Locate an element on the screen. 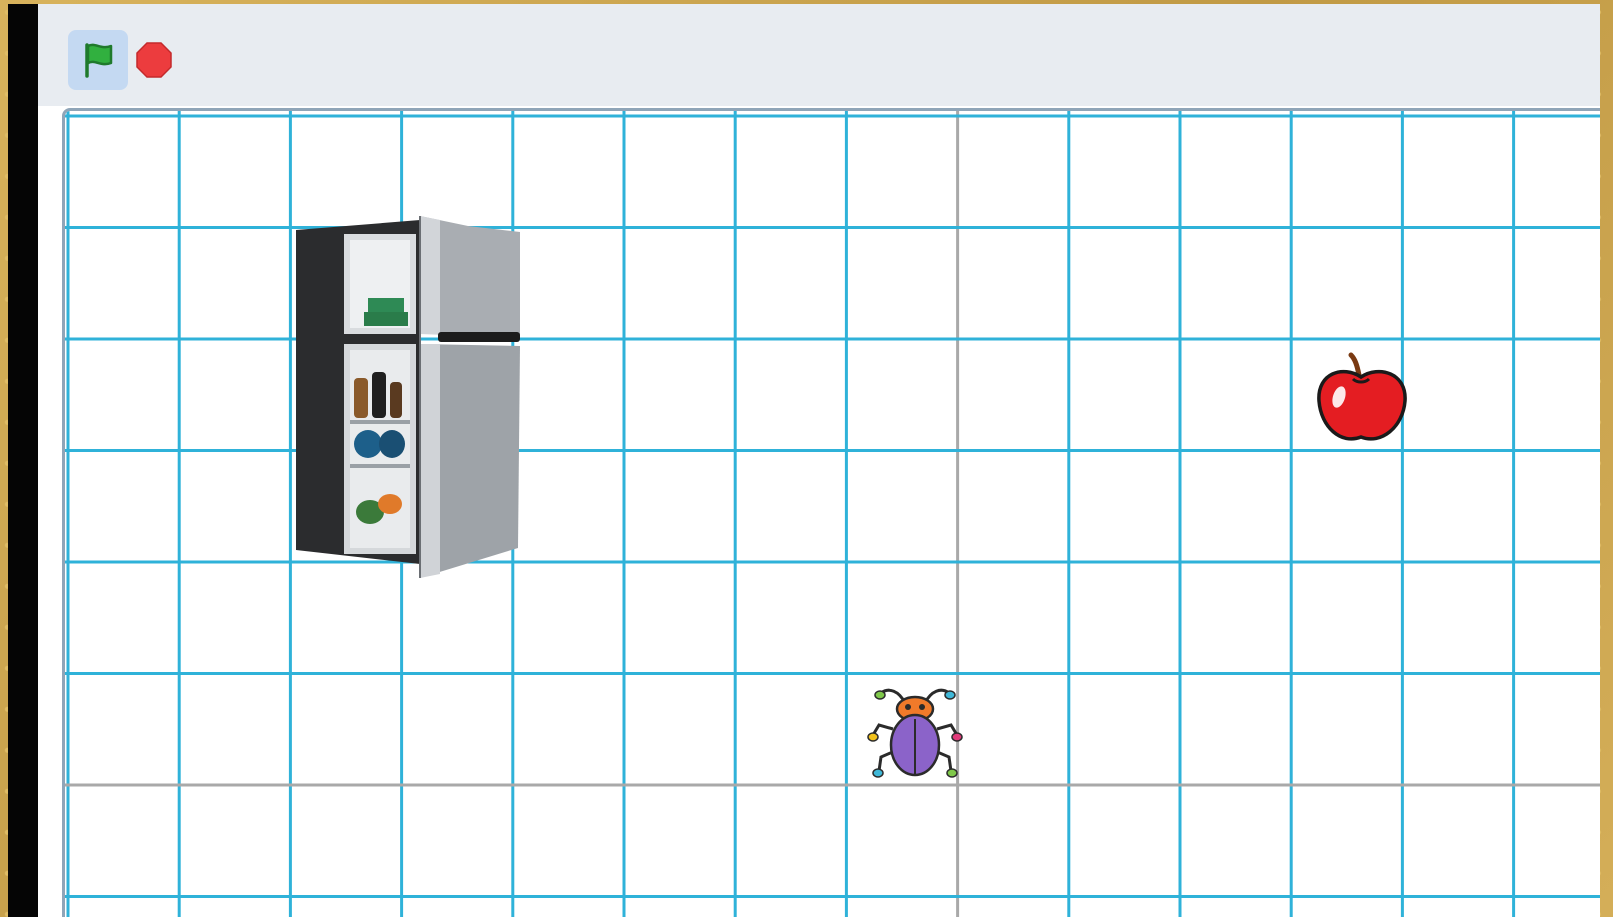 This screenshot has height=917, width=1613. green-flag-icon is located at coordinates (99, 60).